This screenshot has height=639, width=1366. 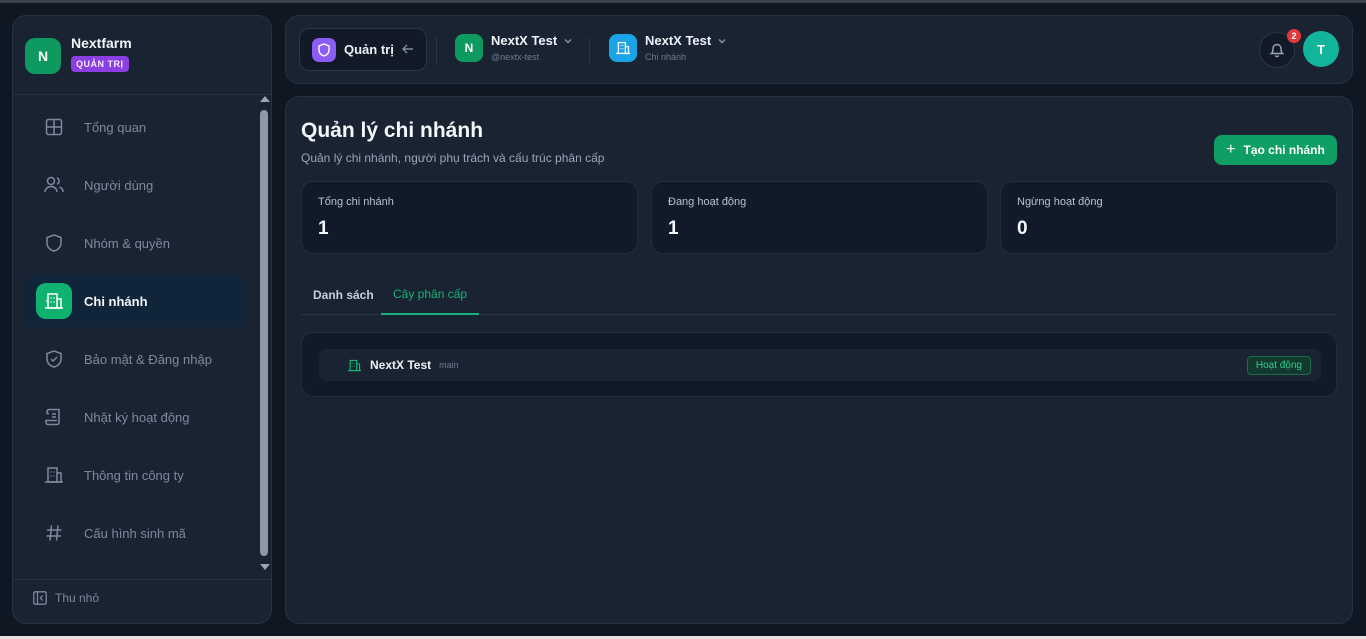 What do you see at coordinates (148, 359) in the screenshot?
I see `sidebar-item-label: Bảo mật & Đăng nhập` at bounding box center [148, 359].